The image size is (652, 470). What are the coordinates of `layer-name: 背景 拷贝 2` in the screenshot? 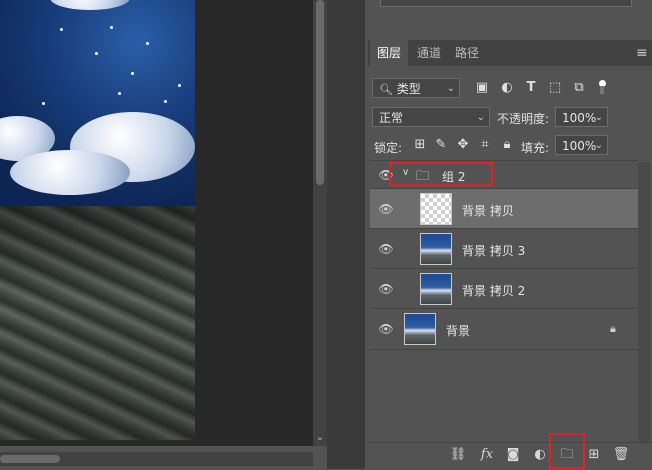 It's located at (494, 291).